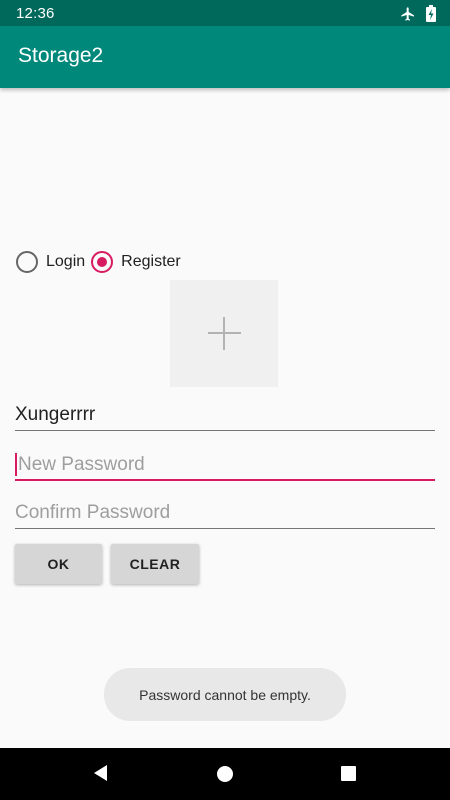  What do you see at coordinates (81, 465) in the screenshot?
I see `new-password-placeholder: New Password` at bounding box center [81, 465].